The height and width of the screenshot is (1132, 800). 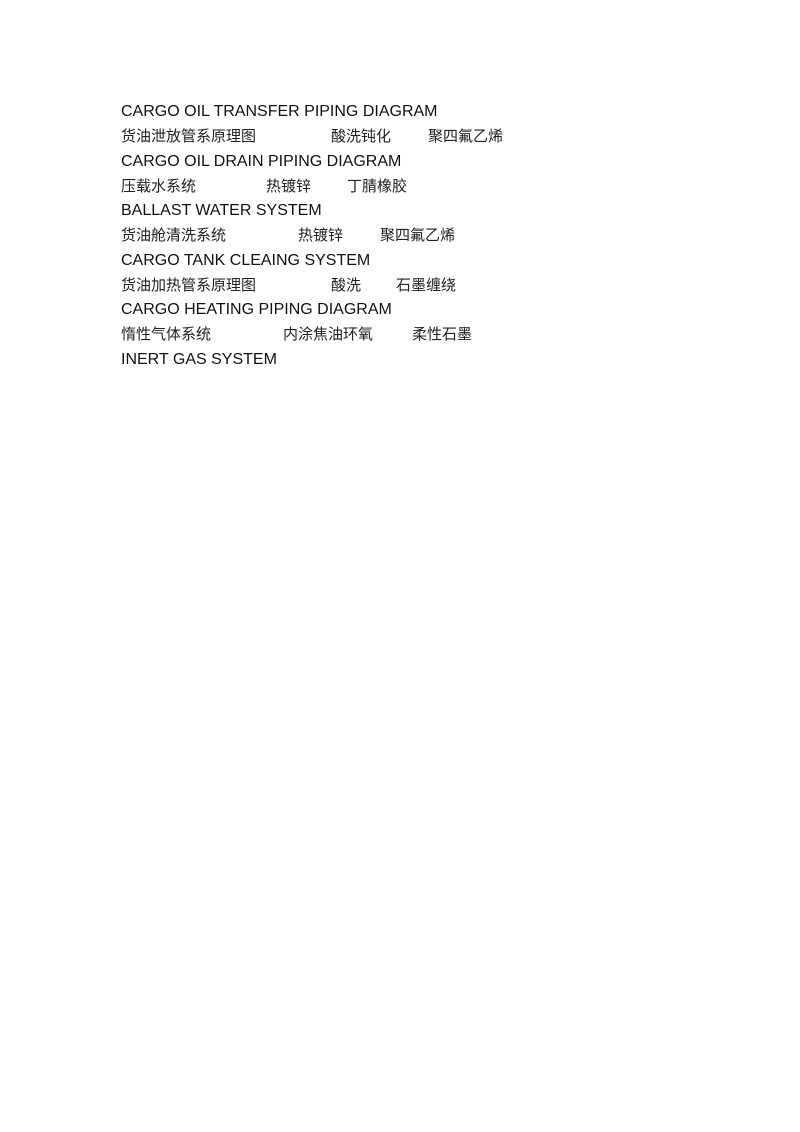 I want to click on material-cn: 石墨缠绕, so click(x=426, y=285).